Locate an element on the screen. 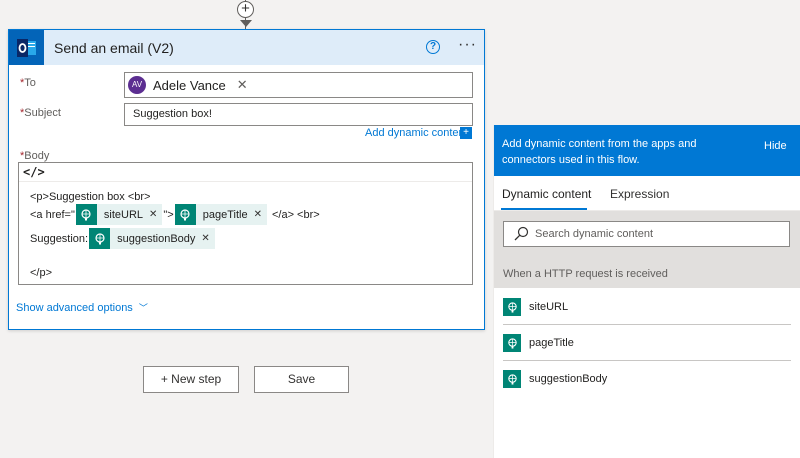 The width and height of the screenshot is (800, 458). add-dynamic-content-link: Add dynamic content is located at coordinates (416, 133).